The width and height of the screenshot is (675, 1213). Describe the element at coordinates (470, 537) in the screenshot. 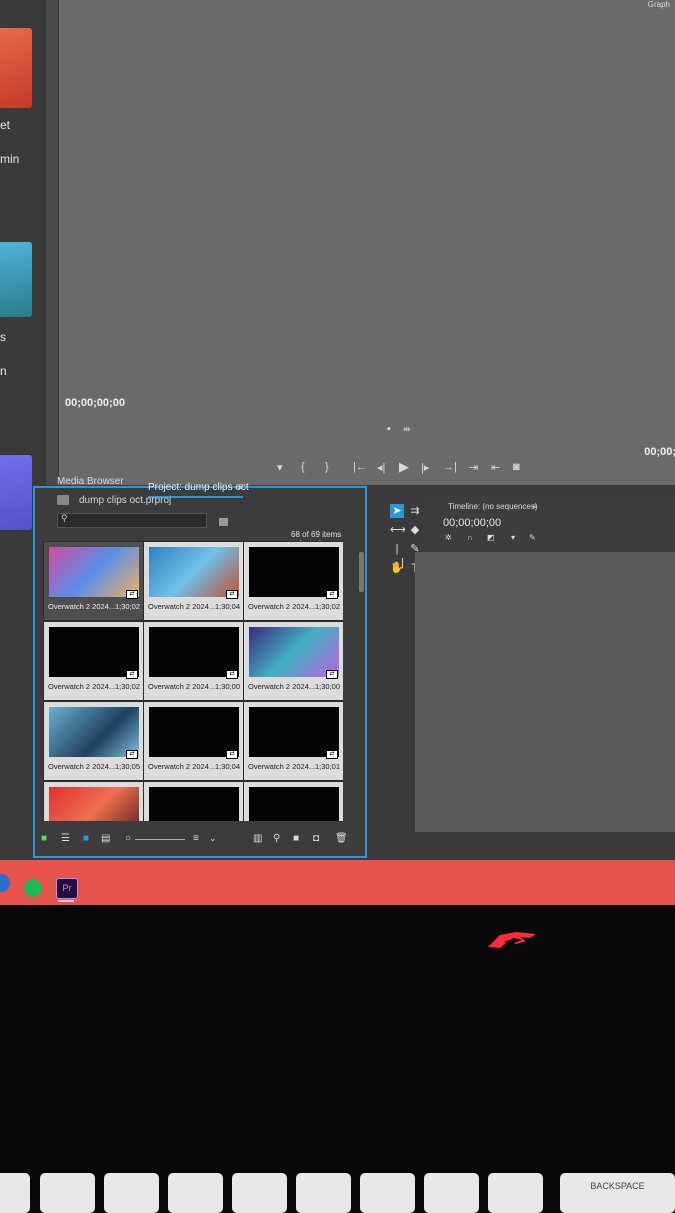

I see `snap-icon: ∩` at that location.